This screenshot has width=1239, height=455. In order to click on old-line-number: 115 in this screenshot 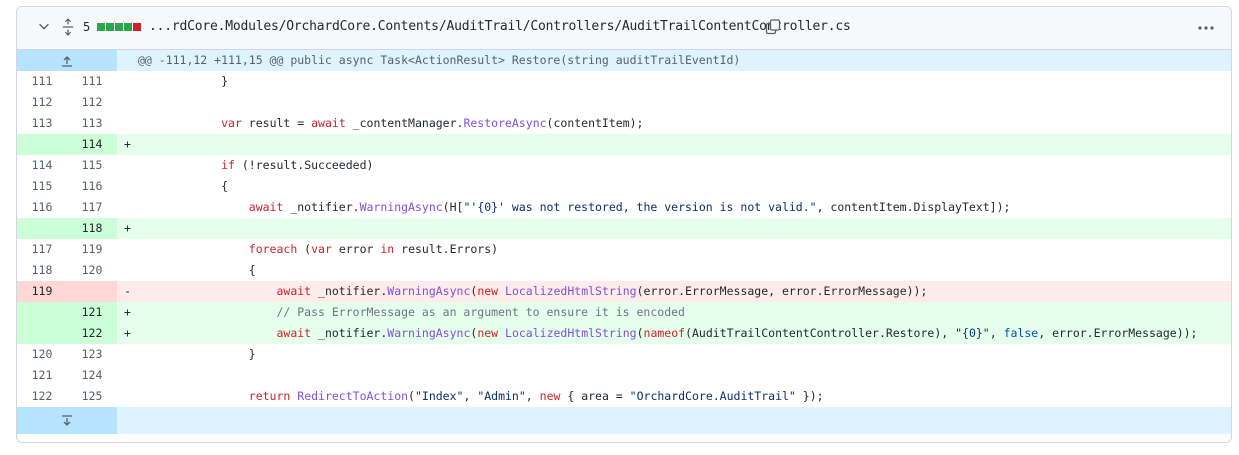, I will do `click(42, 186)`.